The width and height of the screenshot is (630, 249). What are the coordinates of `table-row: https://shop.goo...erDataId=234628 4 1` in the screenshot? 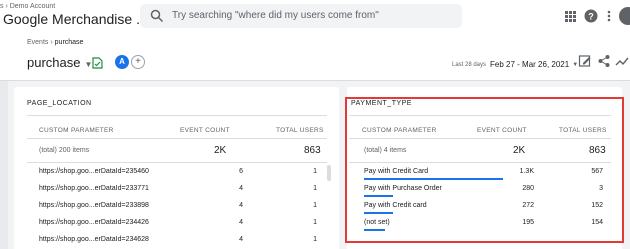 It's located at (177, 240).